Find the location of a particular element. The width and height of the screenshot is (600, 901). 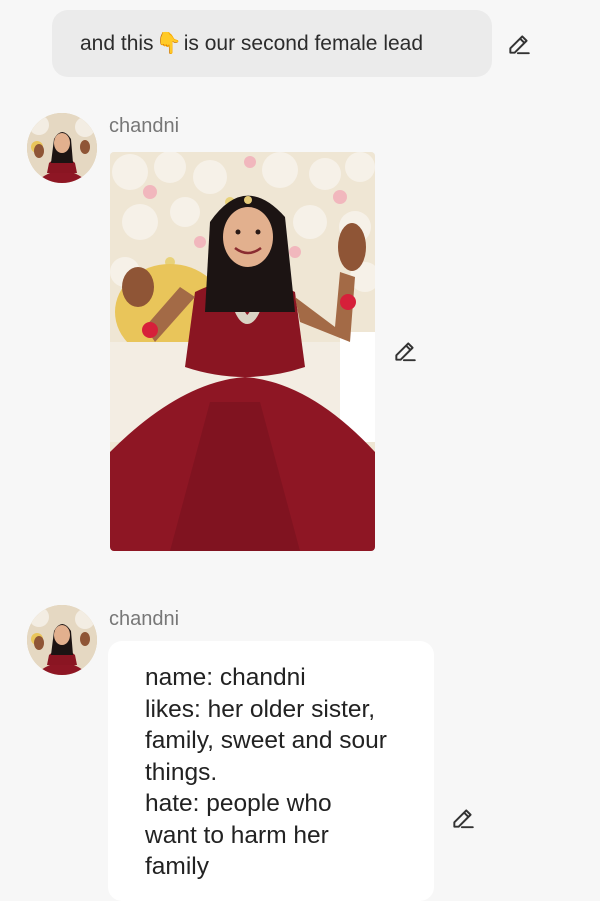

message-line: name: chandni is located at coordinates (225, 677).